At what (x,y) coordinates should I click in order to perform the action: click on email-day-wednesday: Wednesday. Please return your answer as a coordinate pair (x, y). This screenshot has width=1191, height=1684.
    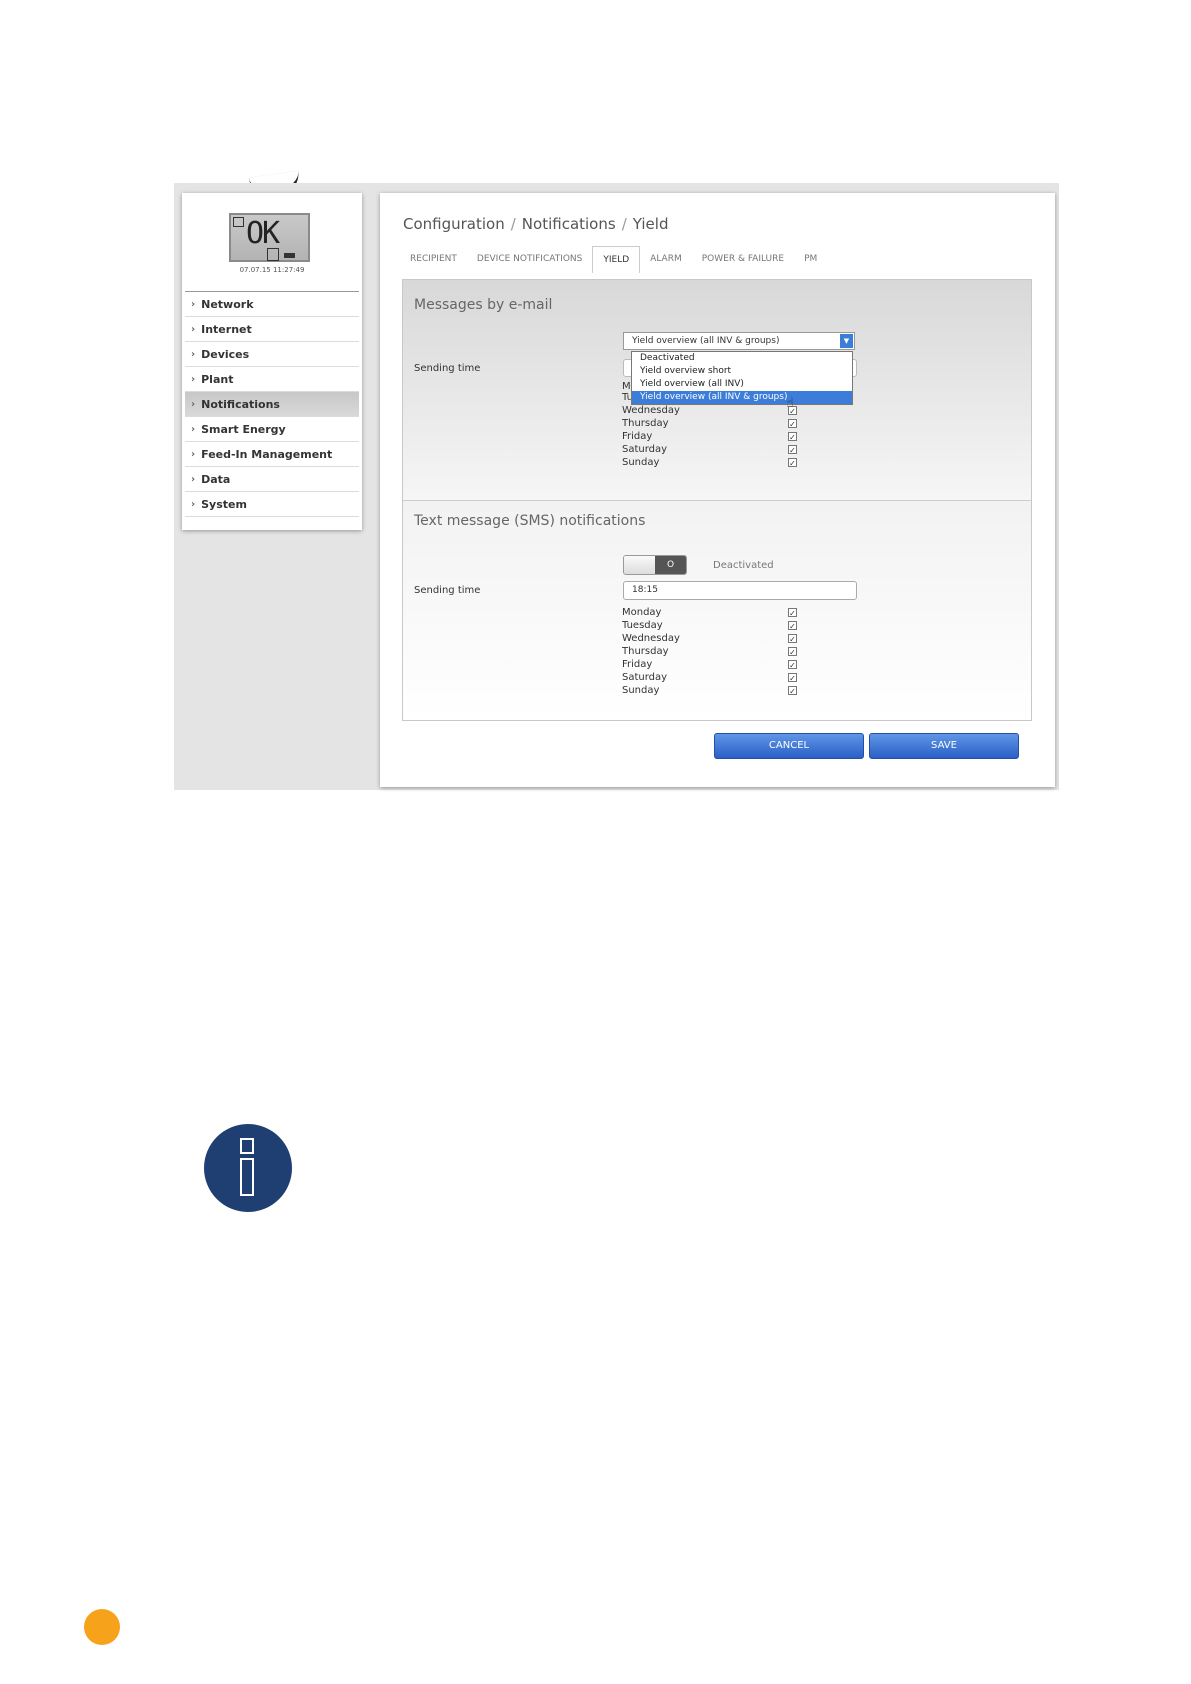
    Looking at the image, I should click on (651, 410).